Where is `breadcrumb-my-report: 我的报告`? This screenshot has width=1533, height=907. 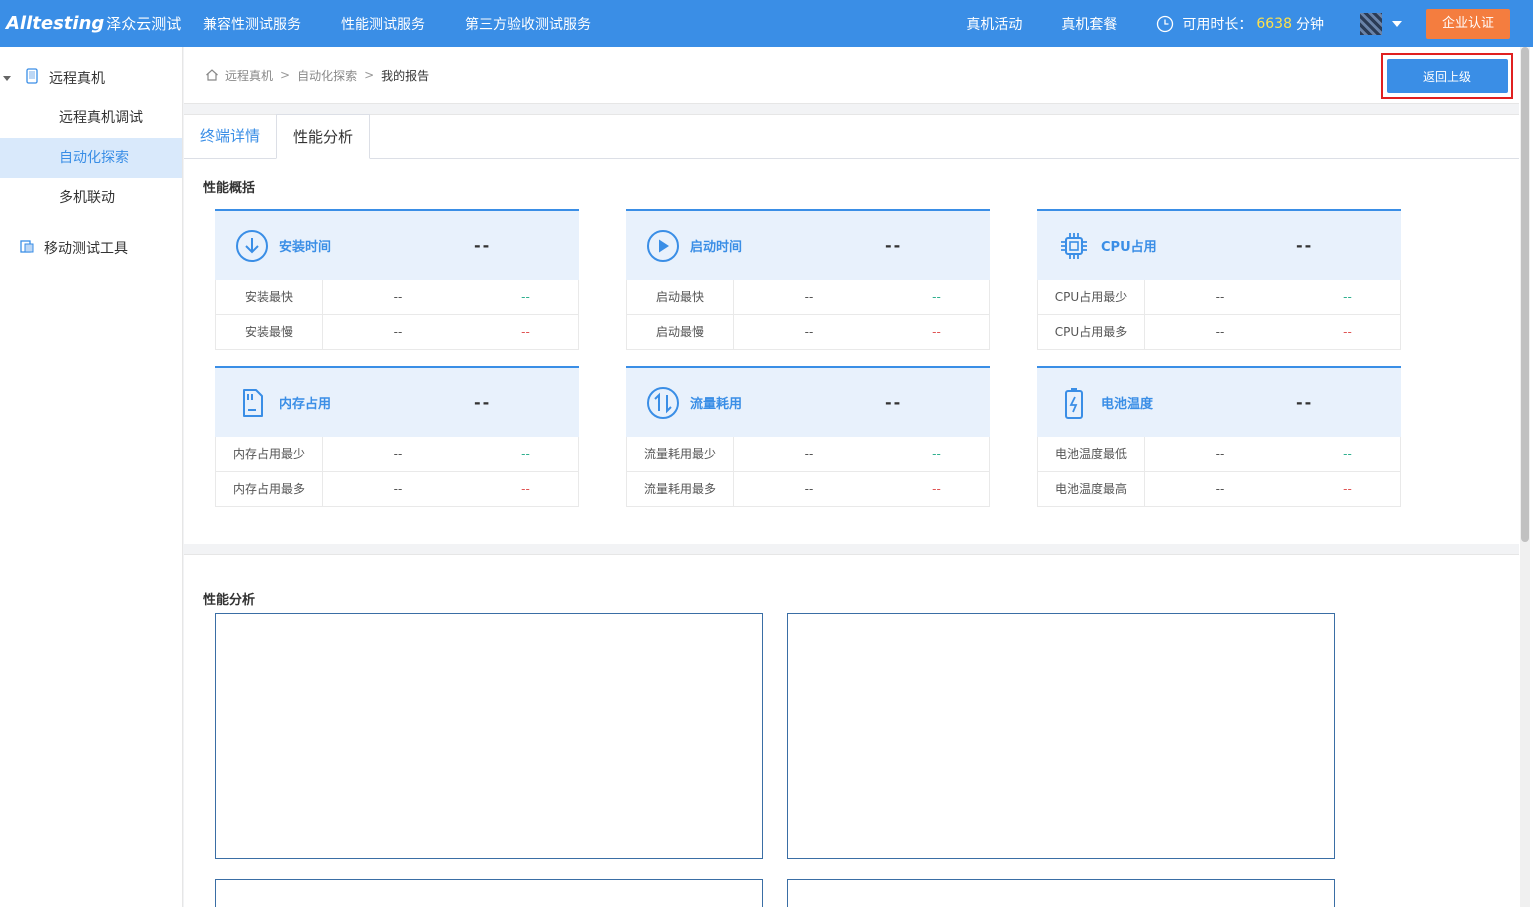
breadcrumb-my-report: 我的报告 is located at coordinates (405, 75).